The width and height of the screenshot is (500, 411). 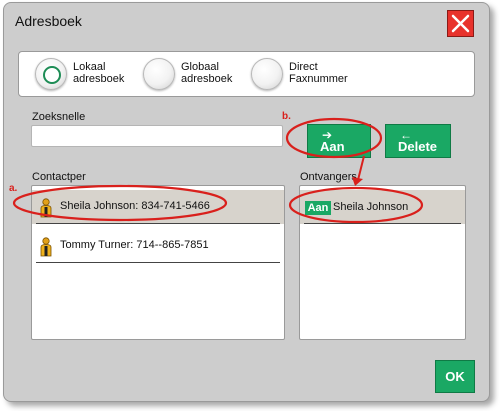 I want to click on recipient-type-badge: Aan, so click(x=318, y=208).